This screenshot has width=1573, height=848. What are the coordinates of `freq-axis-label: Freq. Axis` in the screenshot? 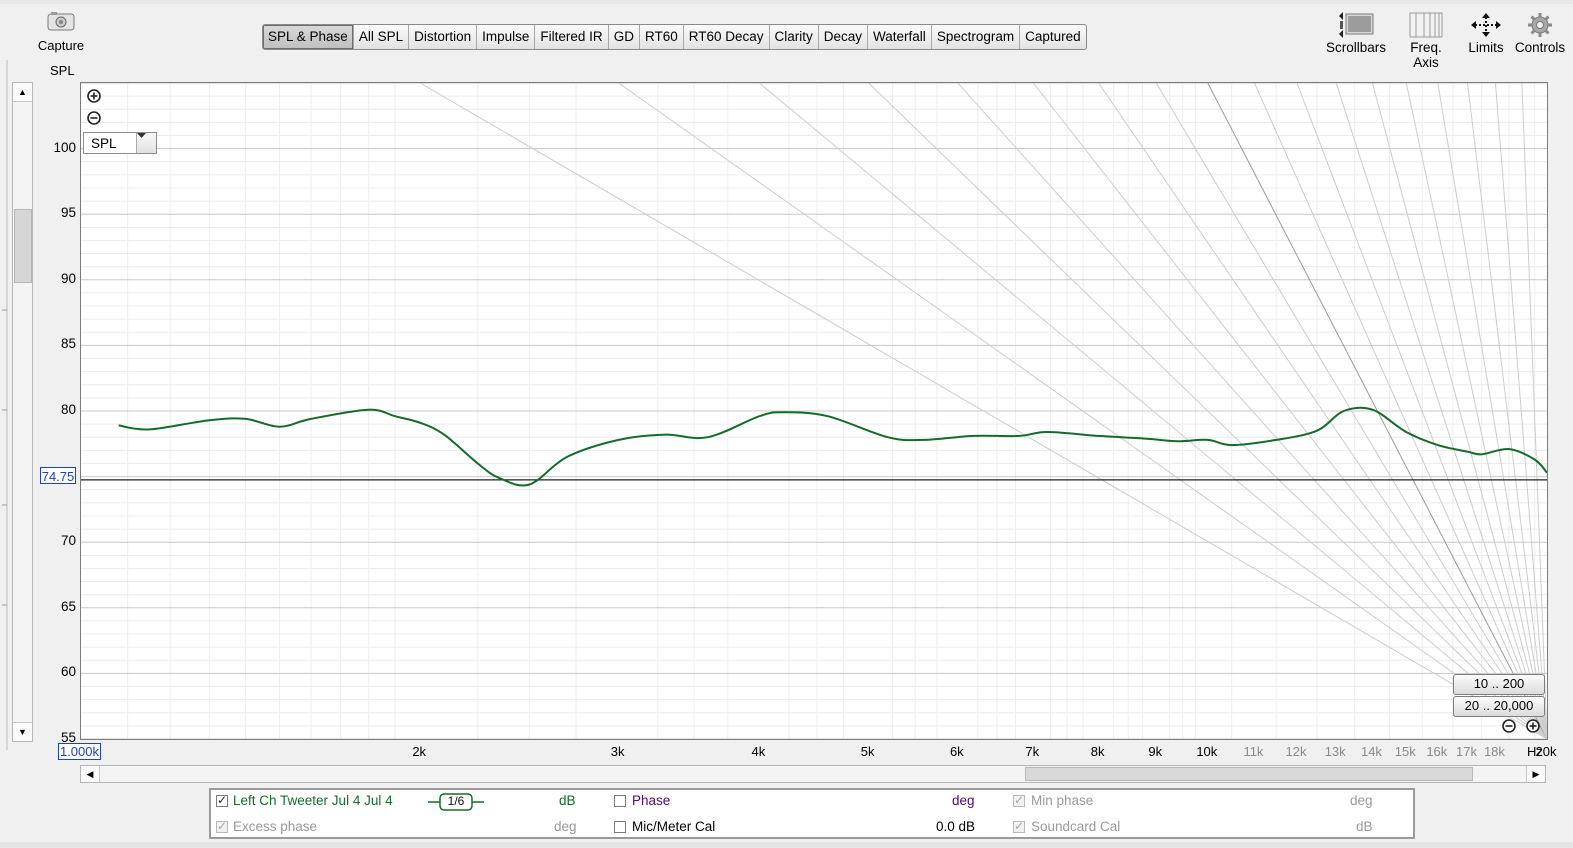 It's located at (1426, 55).